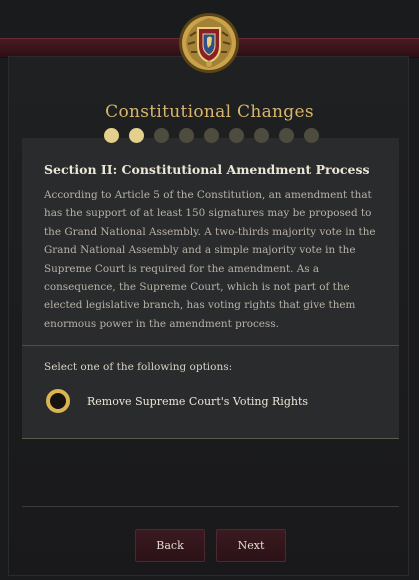 The image size is (419, 580). What do you see at coordinates (251, 545) in the screenshot?
I see `next-button: Next` at bounding box center [251, 545].